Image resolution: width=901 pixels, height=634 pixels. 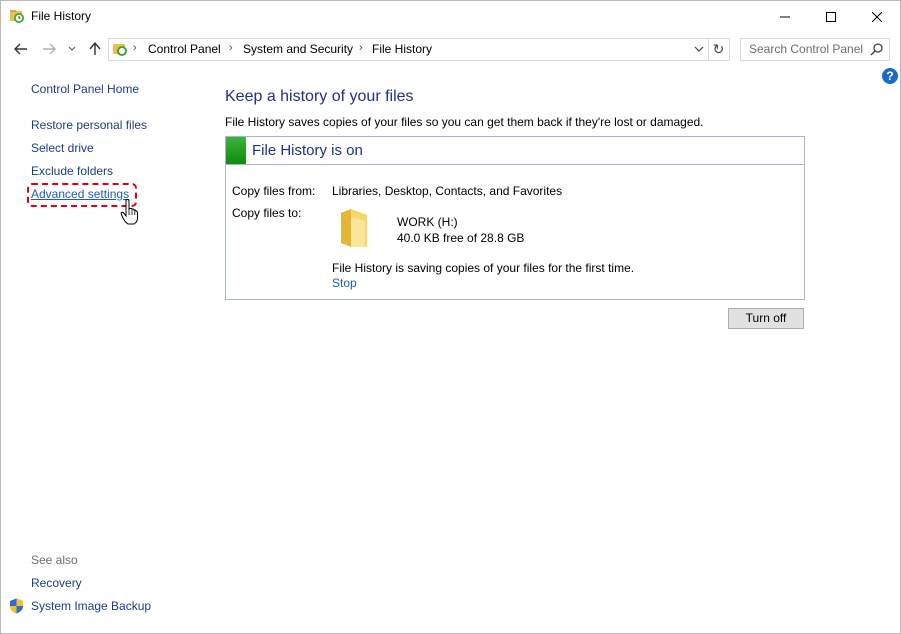 I want to click on search-box: Search Control Panel, so click(x=815, y=49).